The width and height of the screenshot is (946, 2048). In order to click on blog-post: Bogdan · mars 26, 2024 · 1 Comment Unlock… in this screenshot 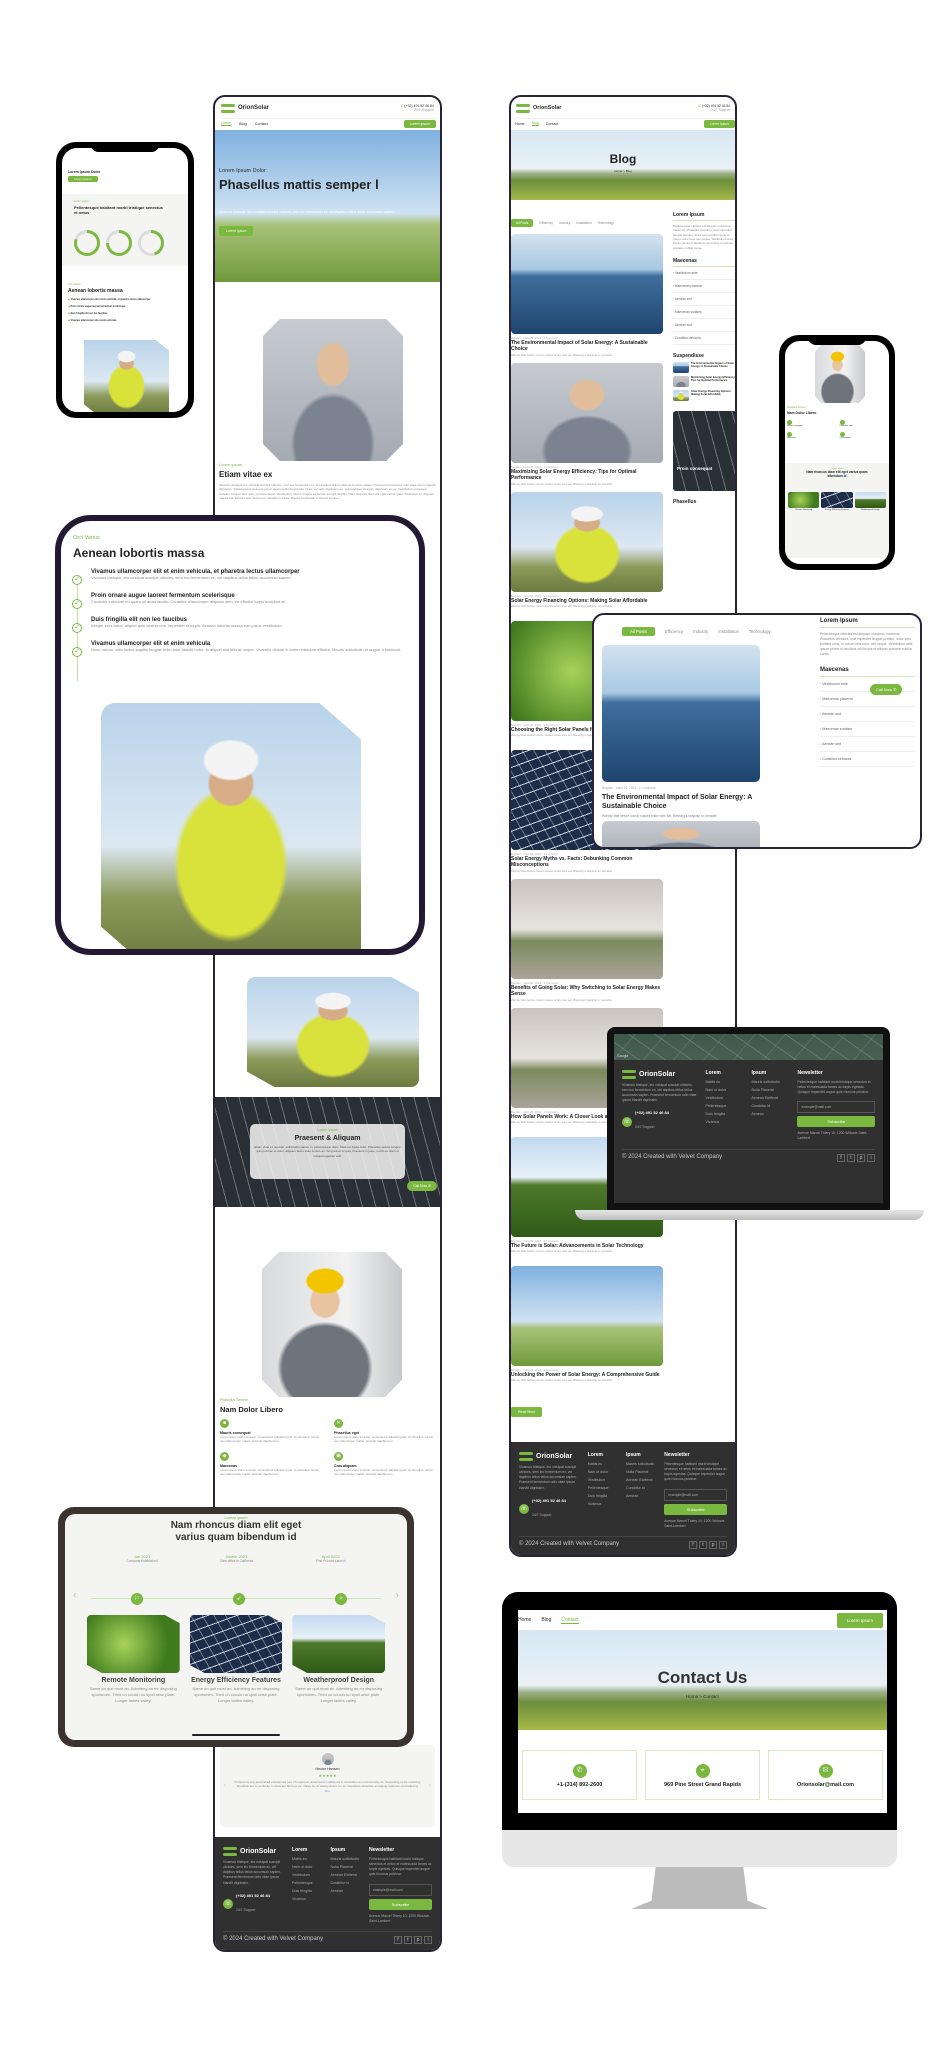, I will do `click(587, 1330)`.